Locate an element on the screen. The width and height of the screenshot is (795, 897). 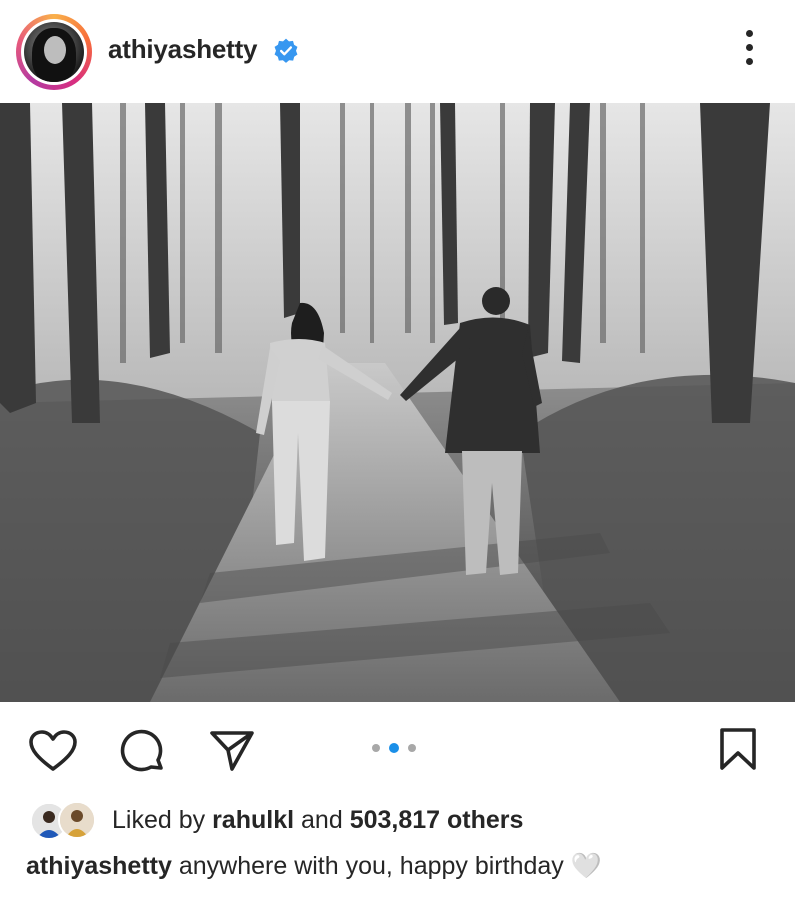
liker-avatar is located at coordinates (77, 820).